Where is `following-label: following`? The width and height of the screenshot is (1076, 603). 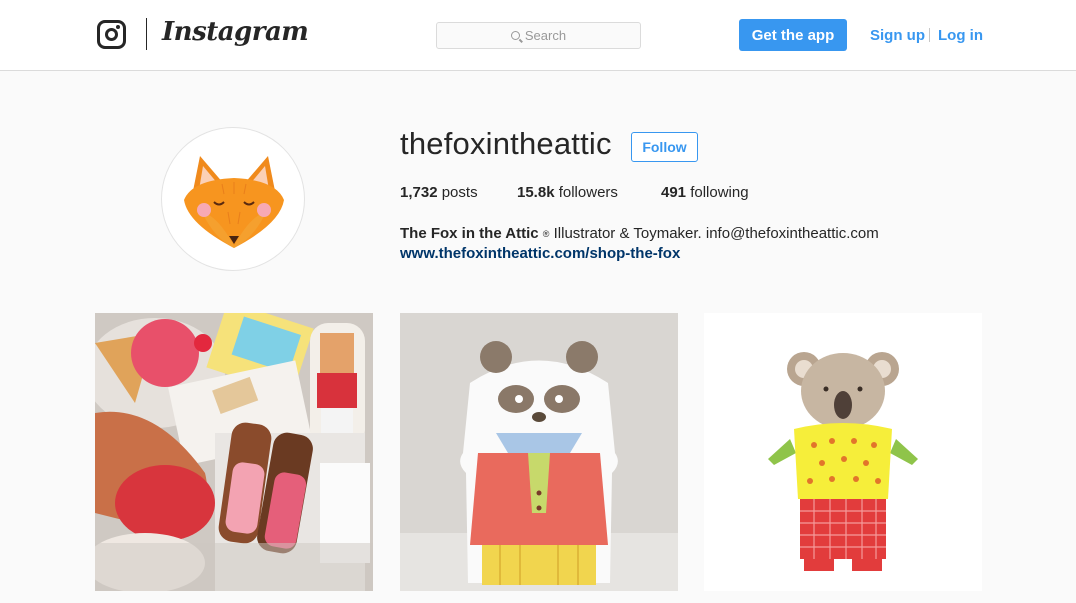 following-label: following is located at coordinates (719, 192).